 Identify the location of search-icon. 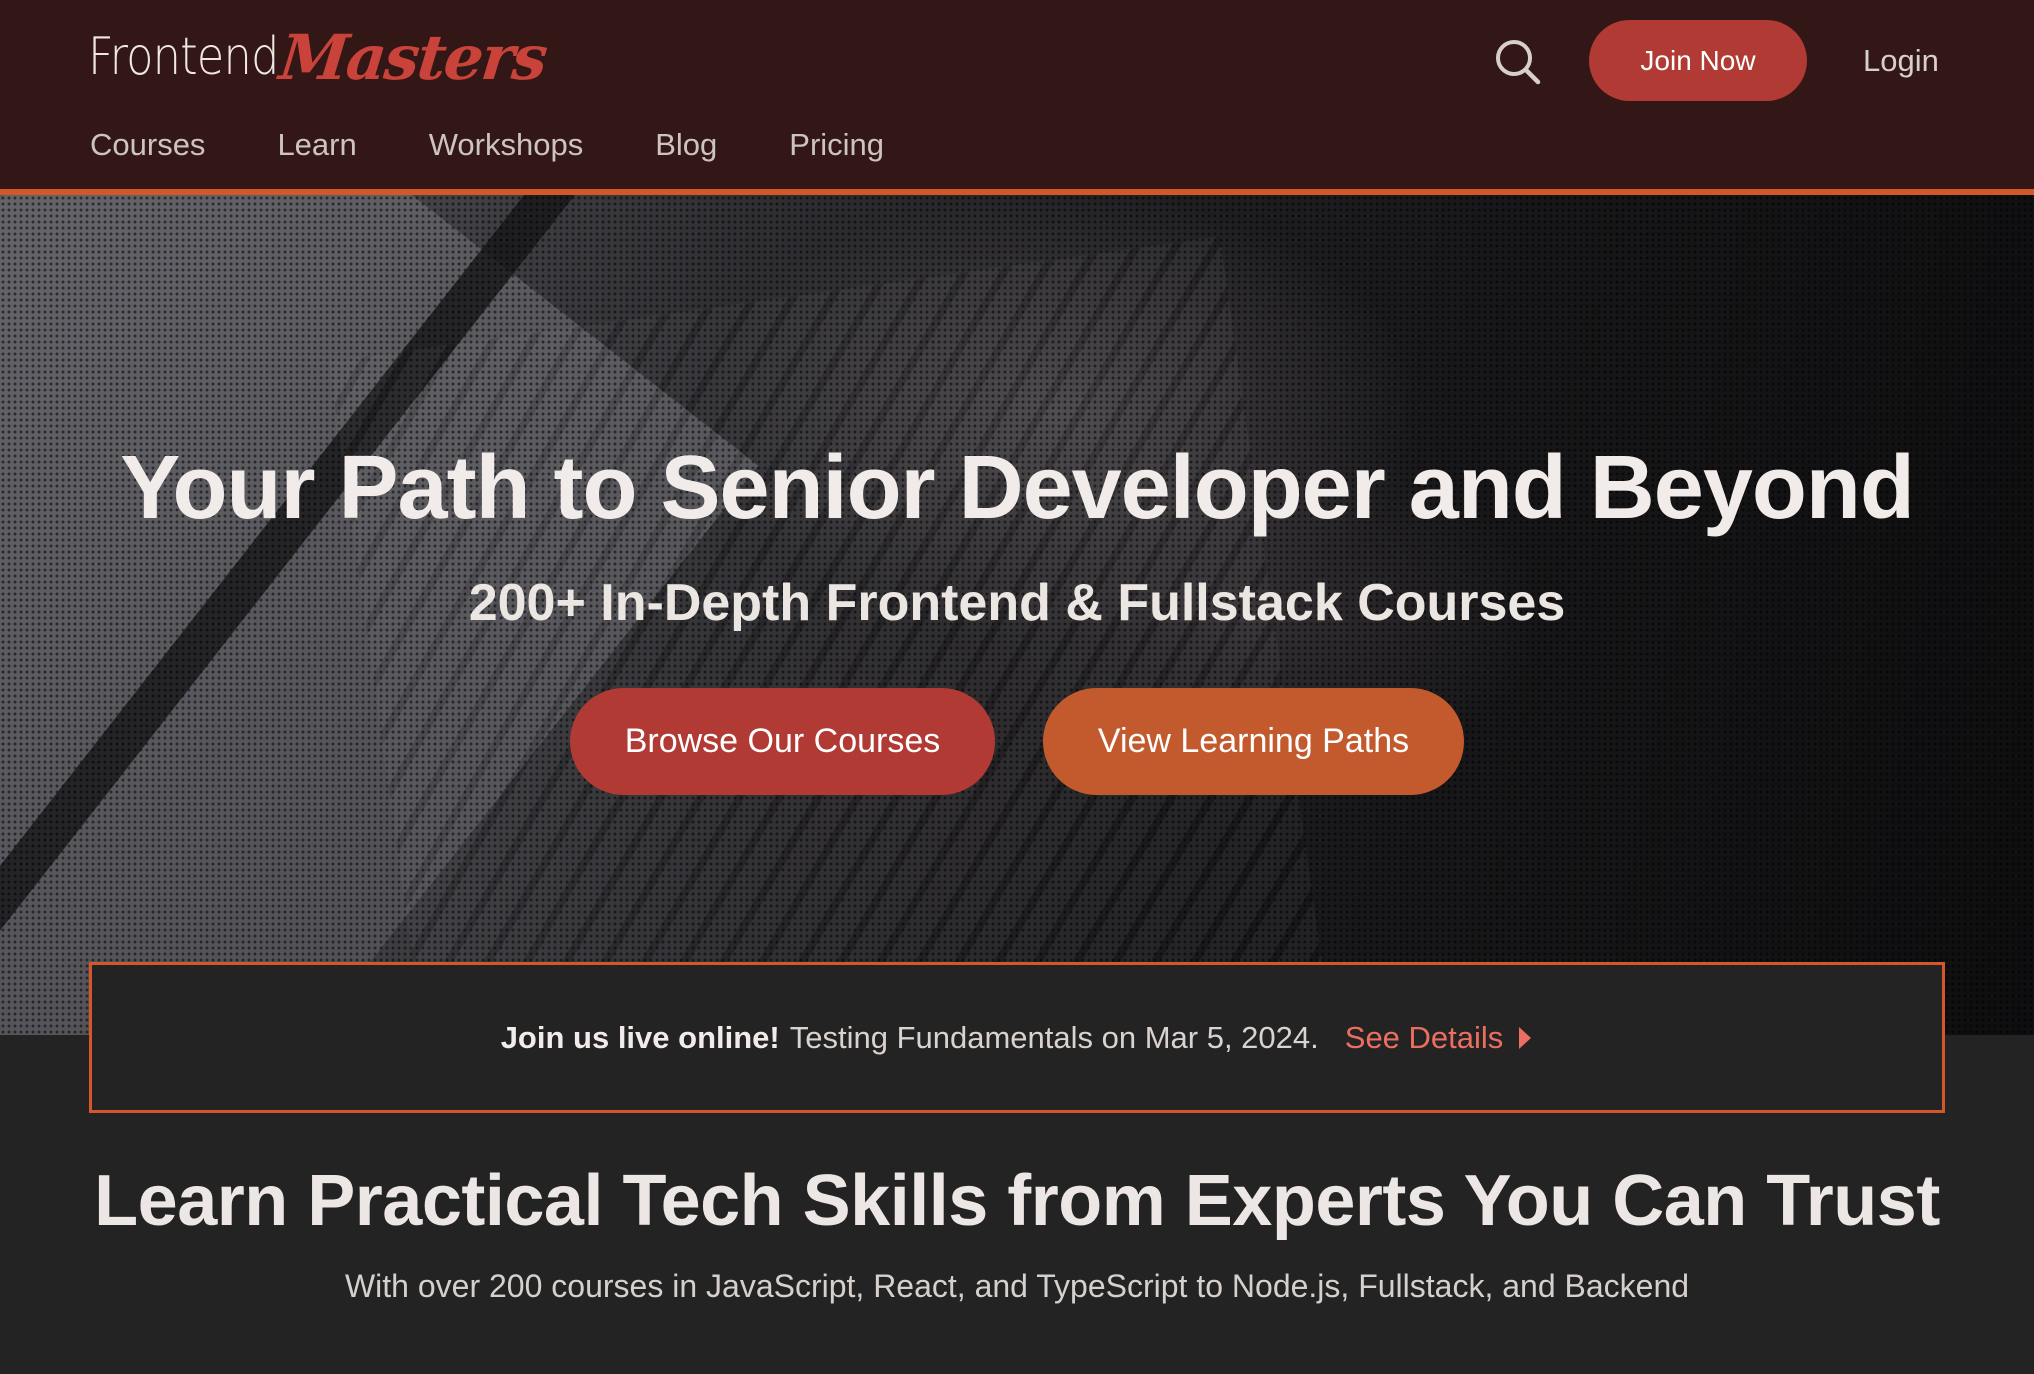
(1518, 62).